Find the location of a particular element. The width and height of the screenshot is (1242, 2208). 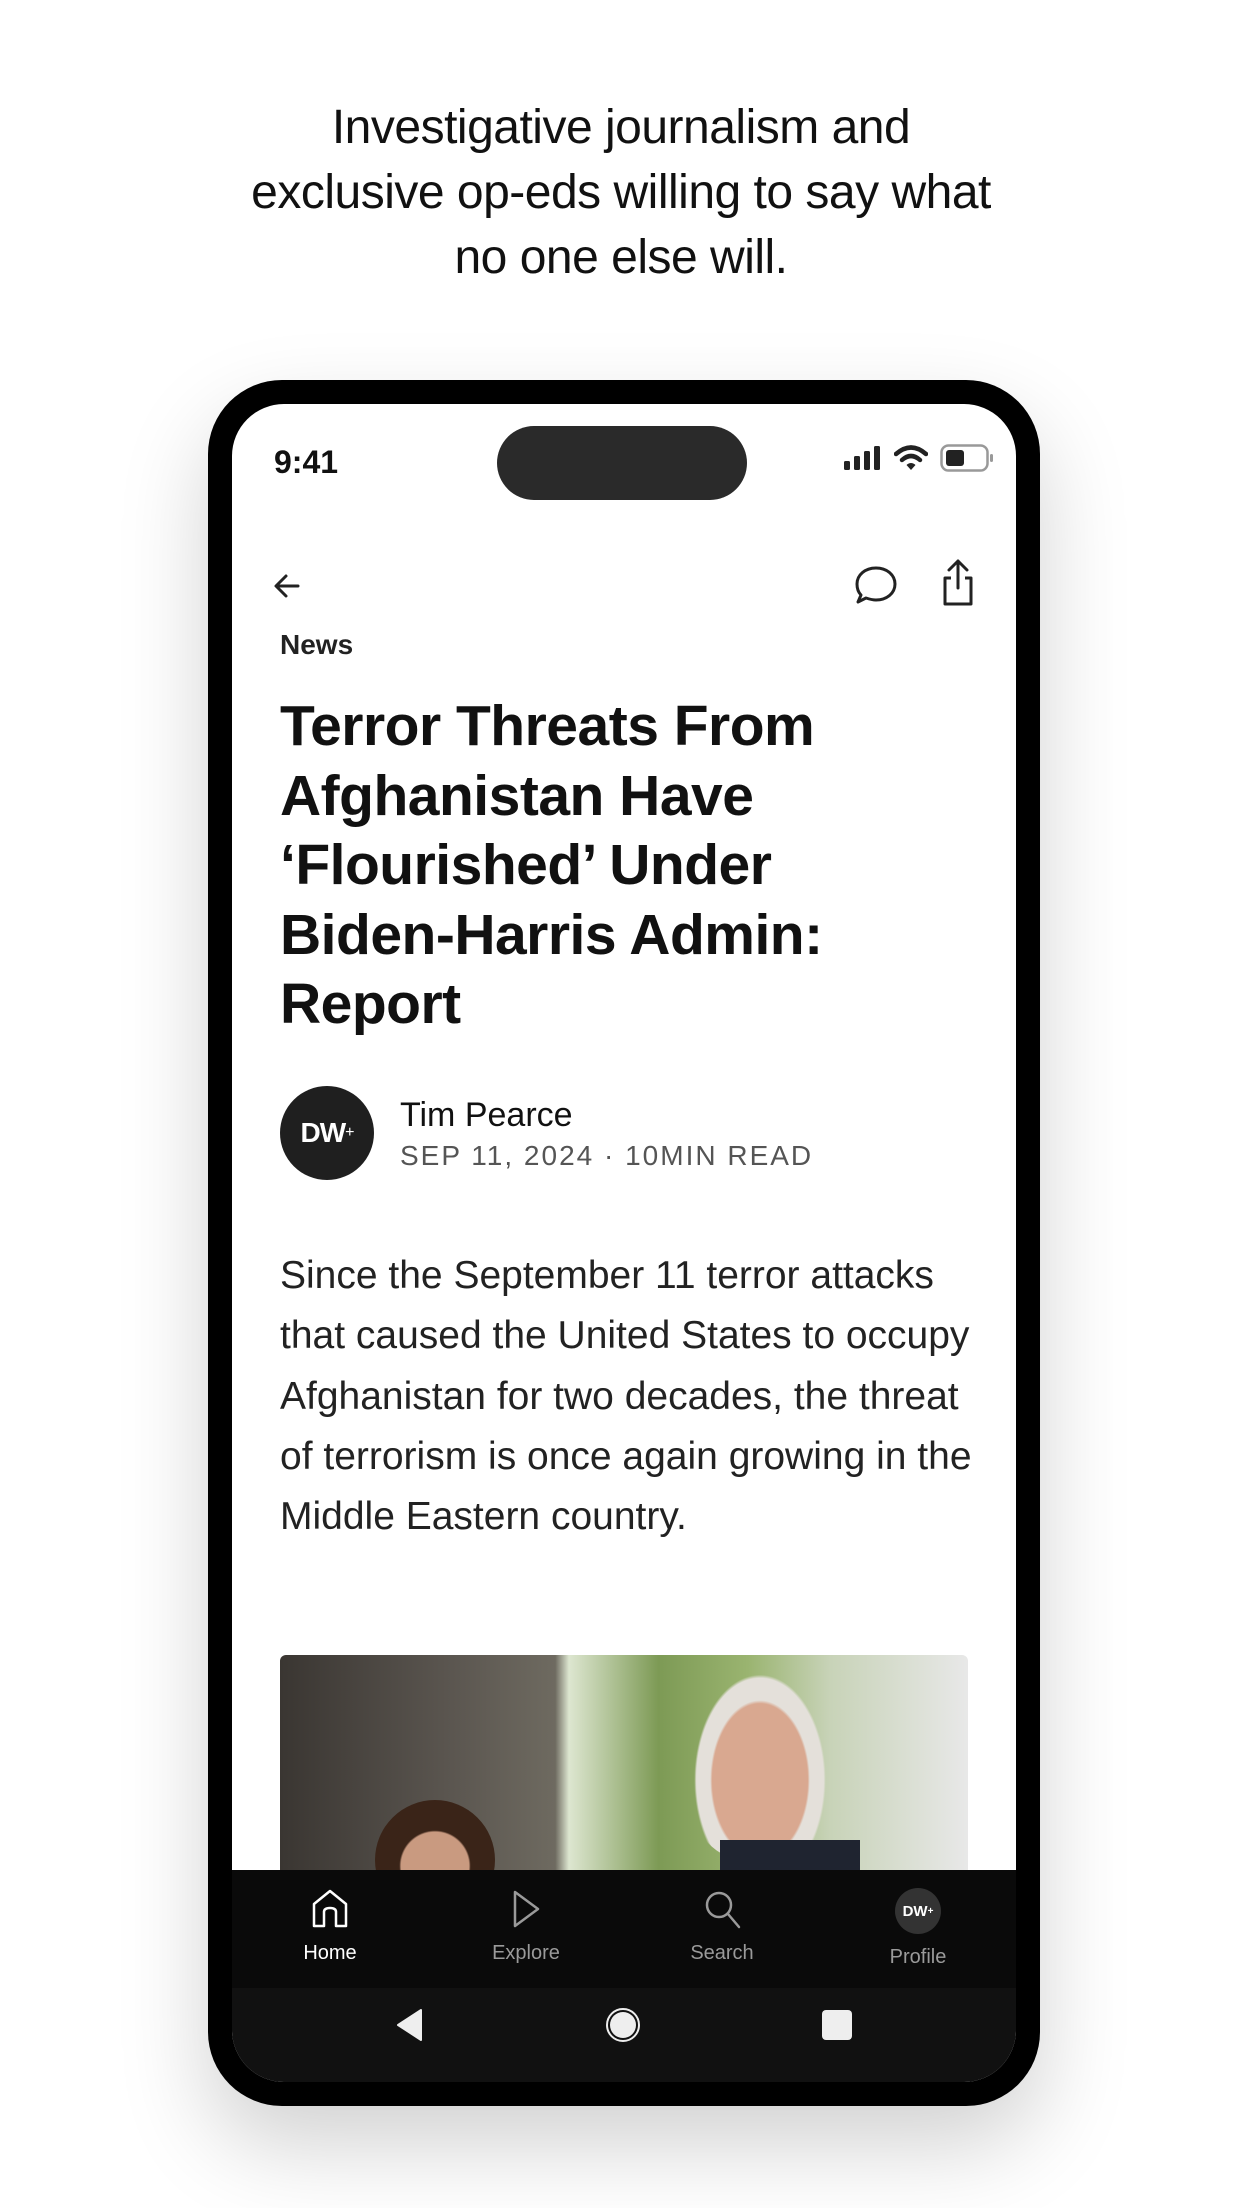

photo-person-left is located at coordinates (435, 1837).